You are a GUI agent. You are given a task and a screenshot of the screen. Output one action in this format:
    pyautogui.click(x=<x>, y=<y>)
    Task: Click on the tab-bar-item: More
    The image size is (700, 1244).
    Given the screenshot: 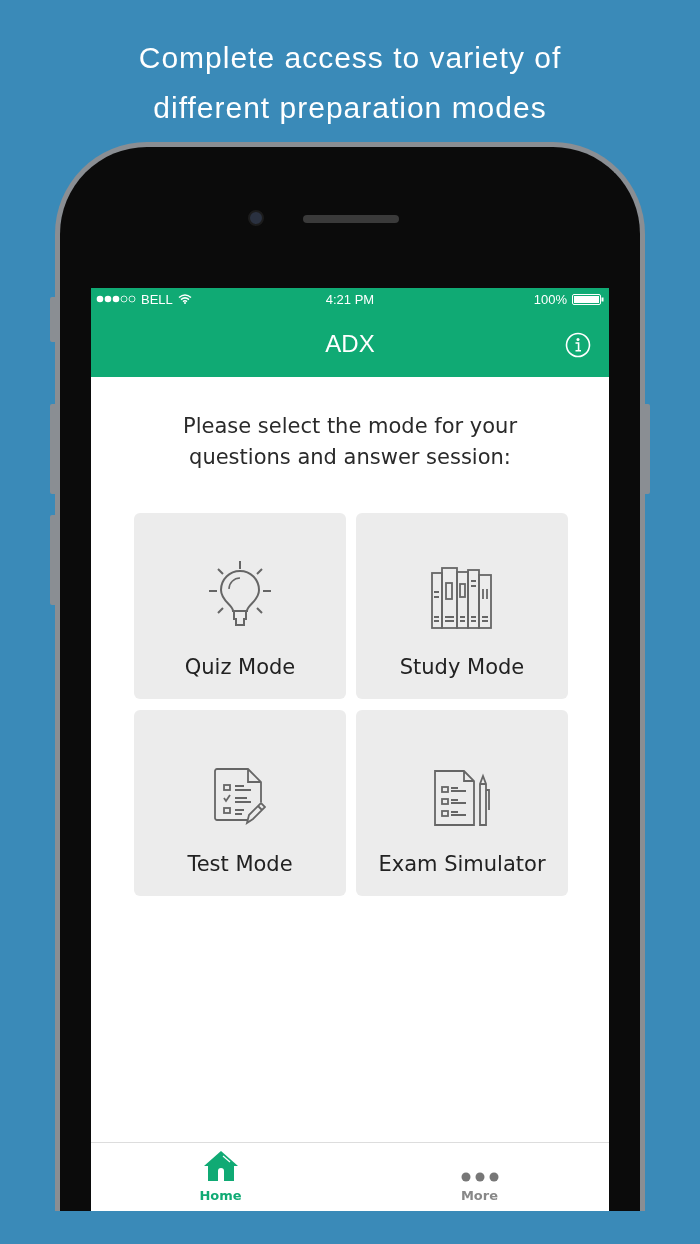 What is the action you would take?
    pyautogui.click(x=479, y=1177)
    